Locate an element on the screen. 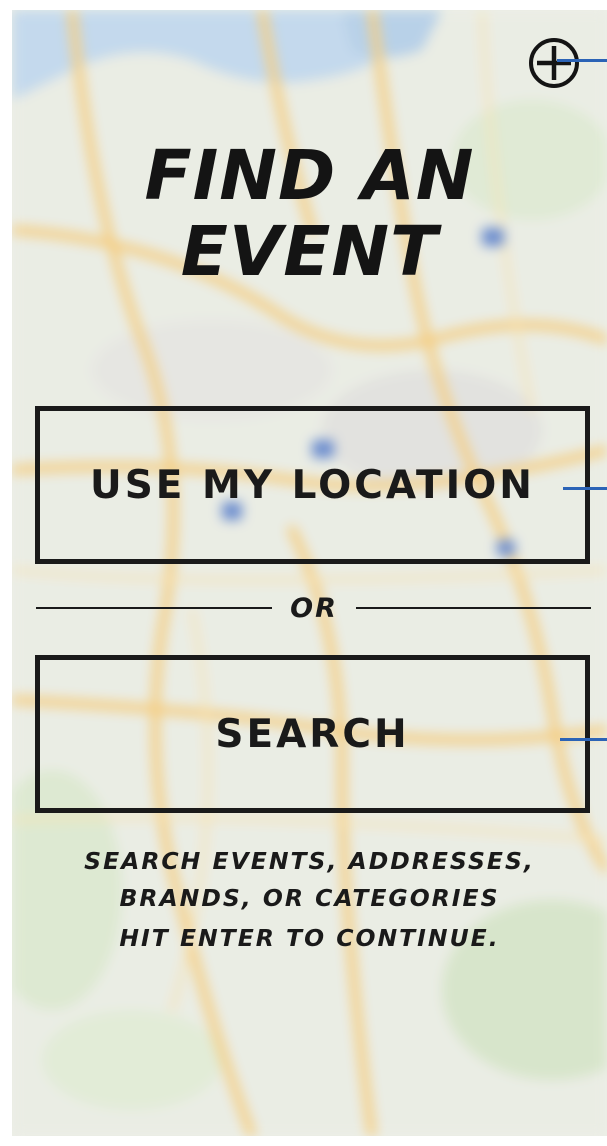 The width and height of the screenshot is (607, 1146). page-title: FIND AN EVENT is located at coordinates (309, 214).